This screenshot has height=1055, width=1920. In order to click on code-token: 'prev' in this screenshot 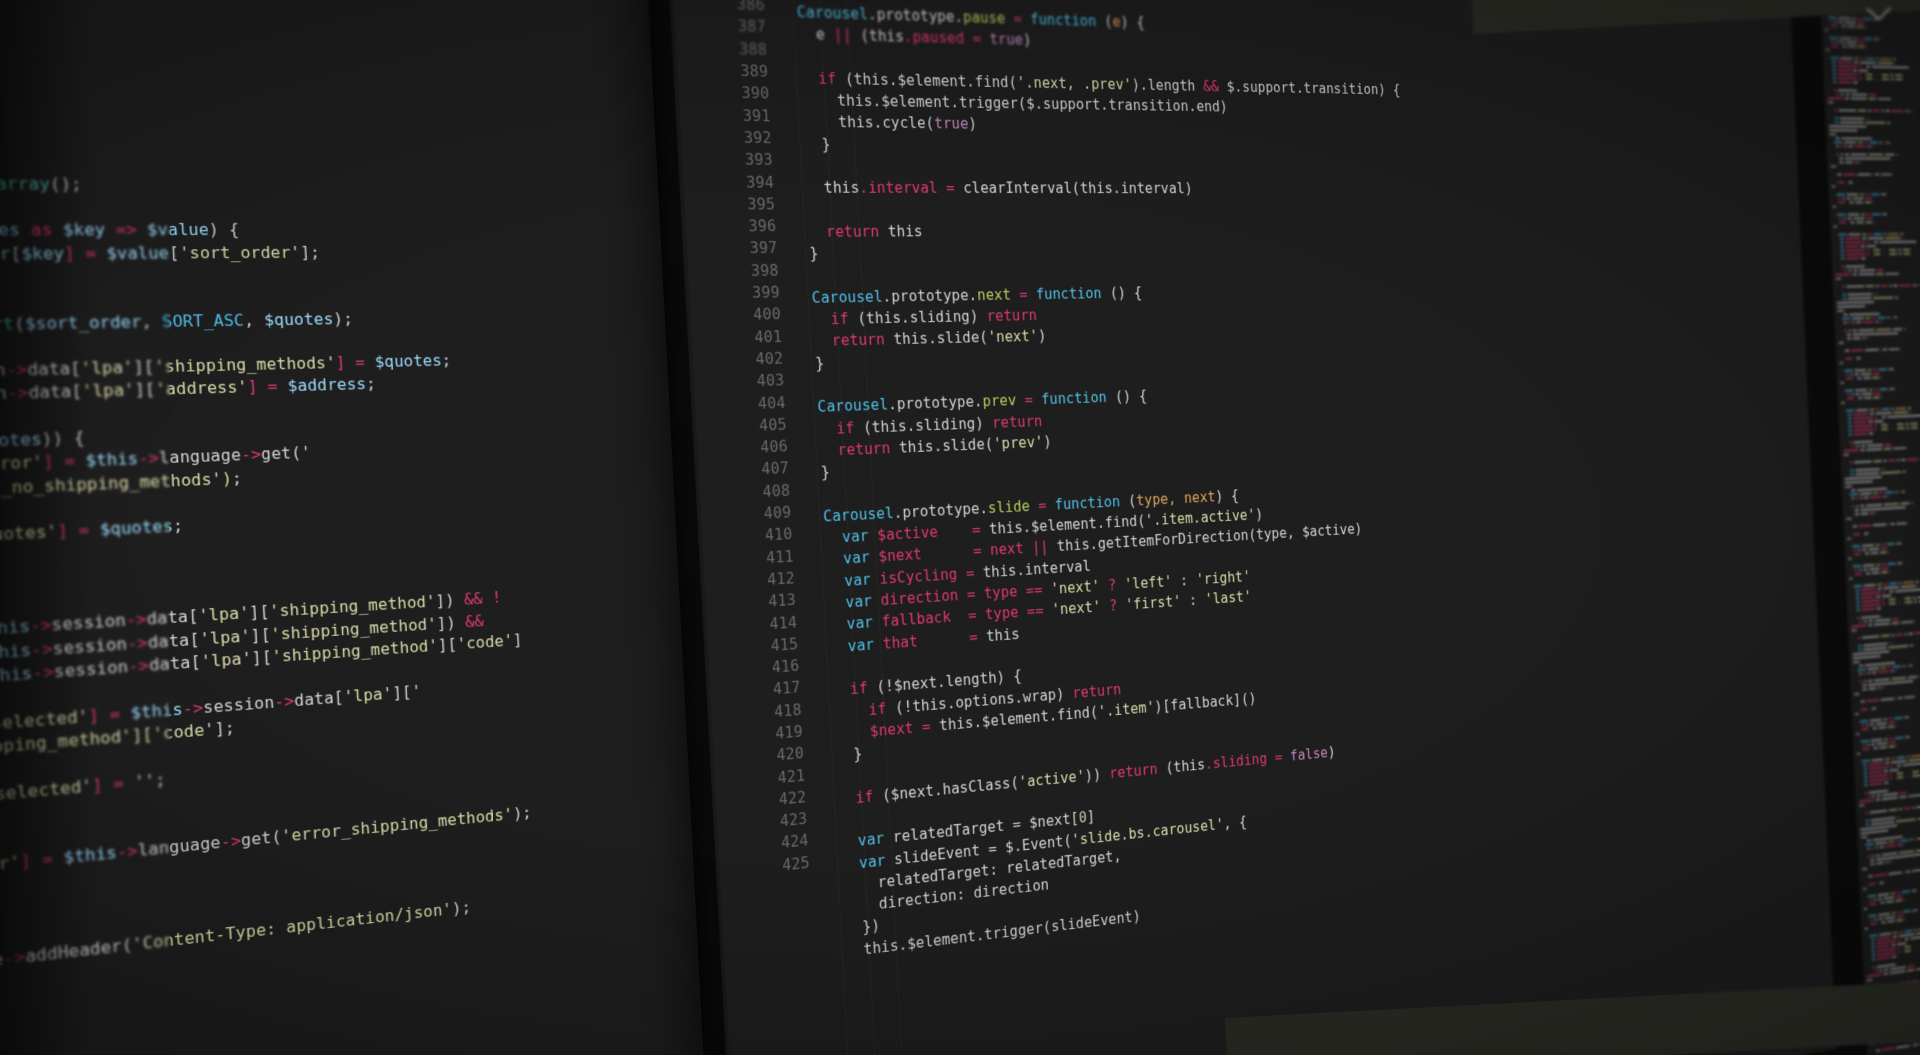, I will do `click(1018, 443)`.